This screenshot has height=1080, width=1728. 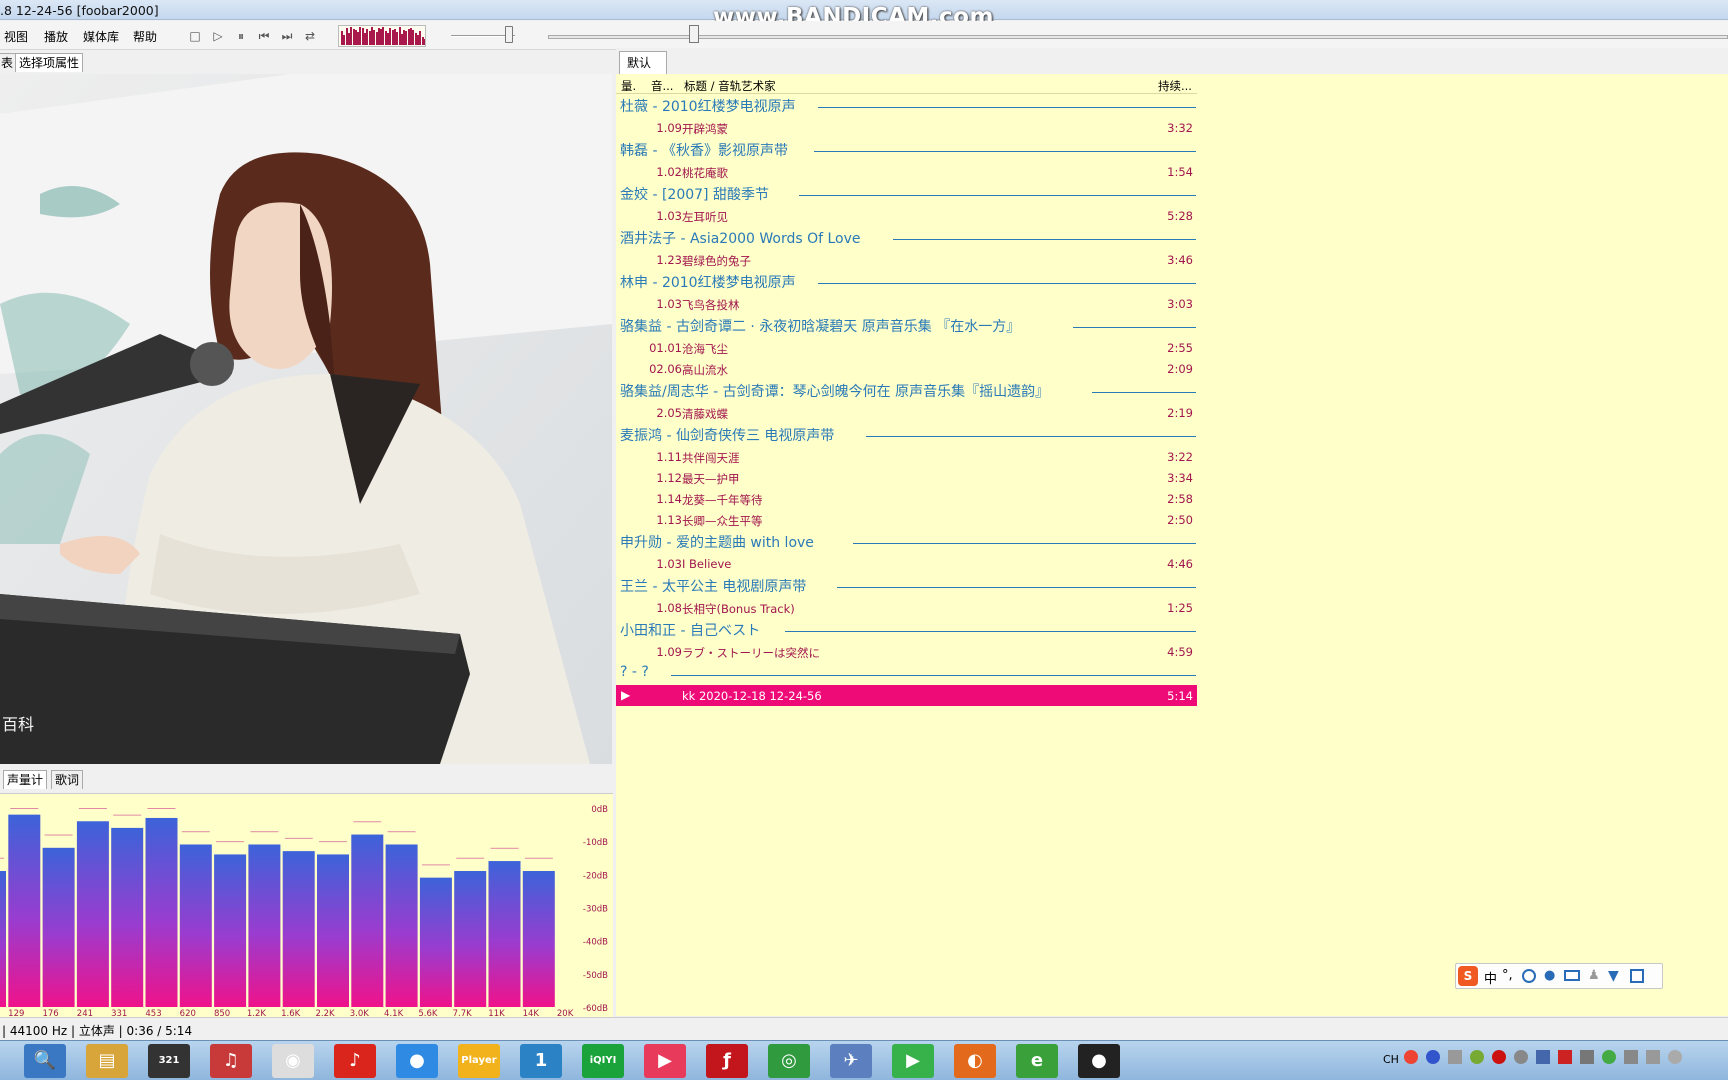 I want to click on menu-playback: 播放, so click(x=56, y=36).